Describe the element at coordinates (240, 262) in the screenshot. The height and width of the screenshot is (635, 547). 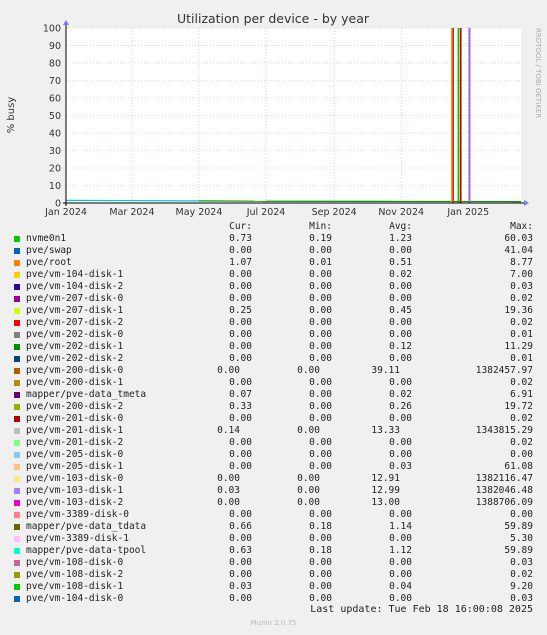
I see `legend-cur: 1.07` at that location.